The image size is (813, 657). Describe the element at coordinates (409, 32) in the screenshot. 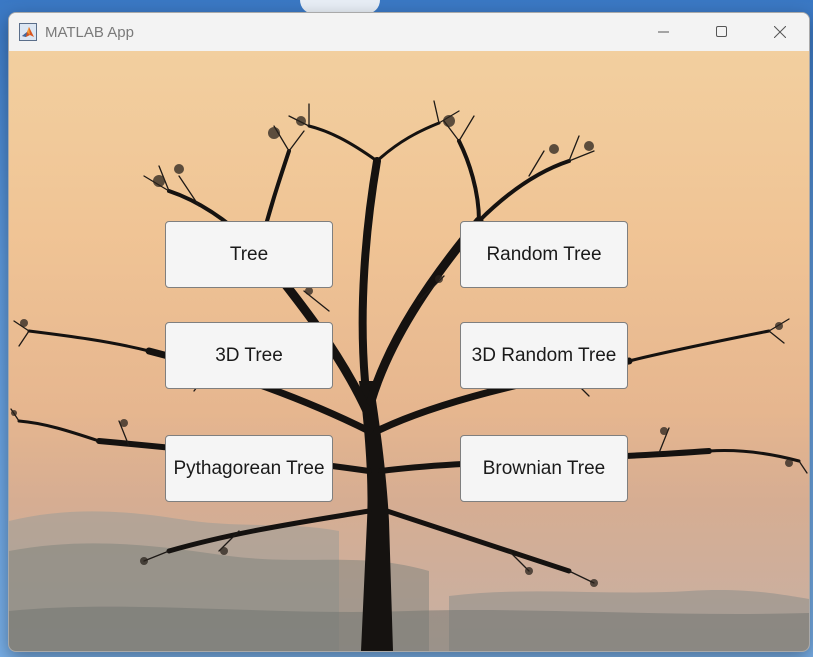

I see `title-bar: MATLAB App` at that location.